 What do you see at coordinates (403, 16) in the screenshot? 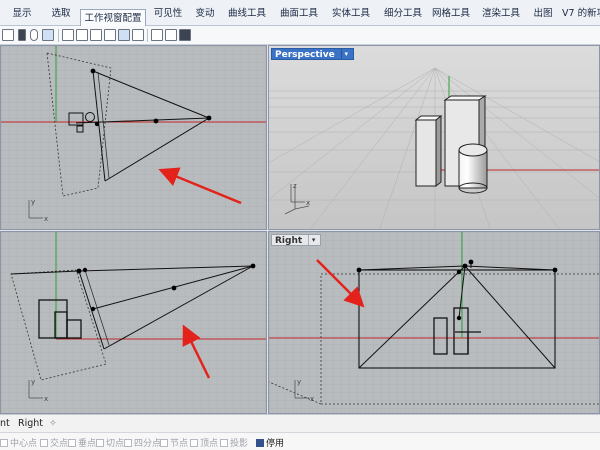
I see `tab-subd-tools: 细分工具` at bounding box center [403, 16].